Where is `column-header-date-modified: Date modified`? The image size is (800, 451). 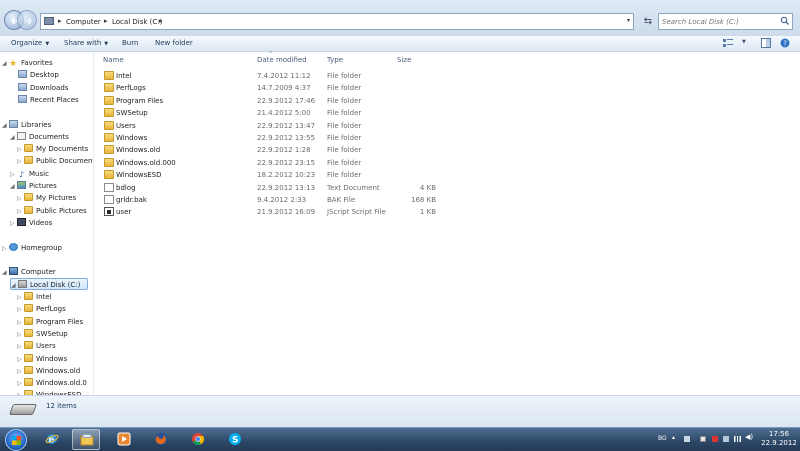
column-header-date-modified: Date modified is located at coordinates (282, 60).